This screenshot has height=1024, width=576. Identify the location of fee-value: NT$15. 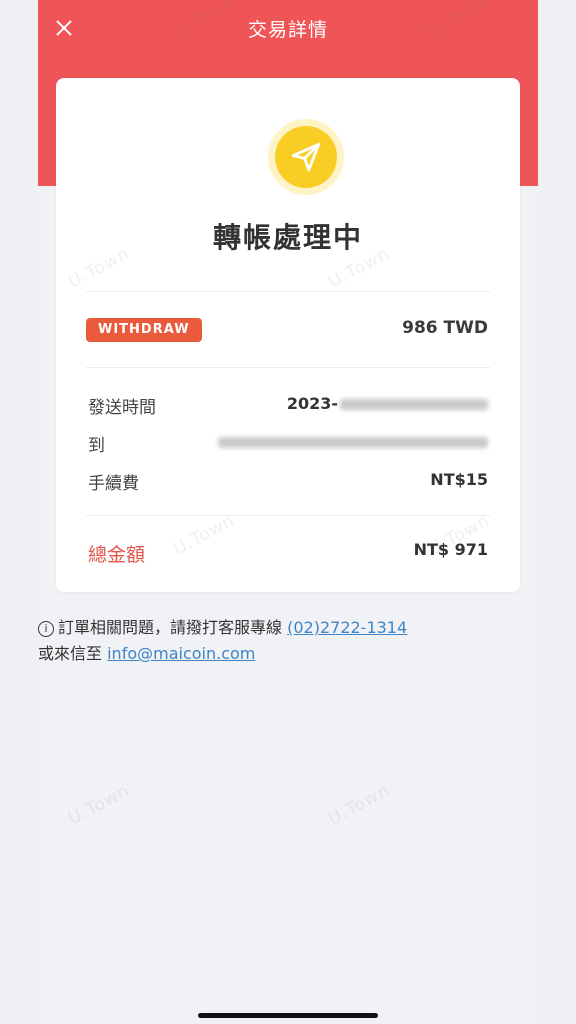
(459, 479).